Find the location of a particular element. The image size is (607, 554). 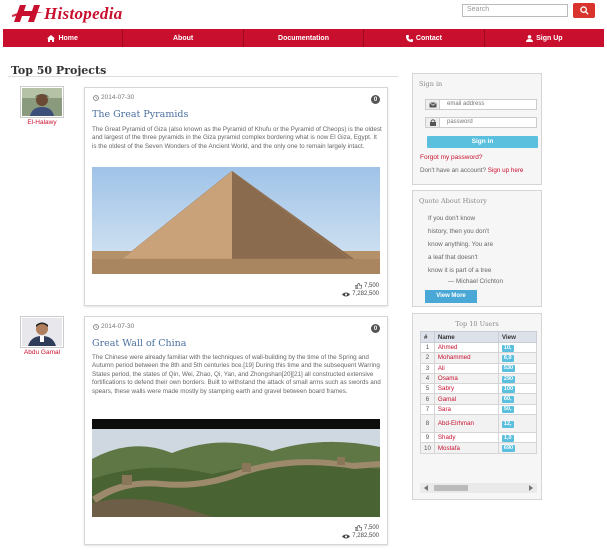

post-title: Great Wall of China is located at coordinates (139, 343).